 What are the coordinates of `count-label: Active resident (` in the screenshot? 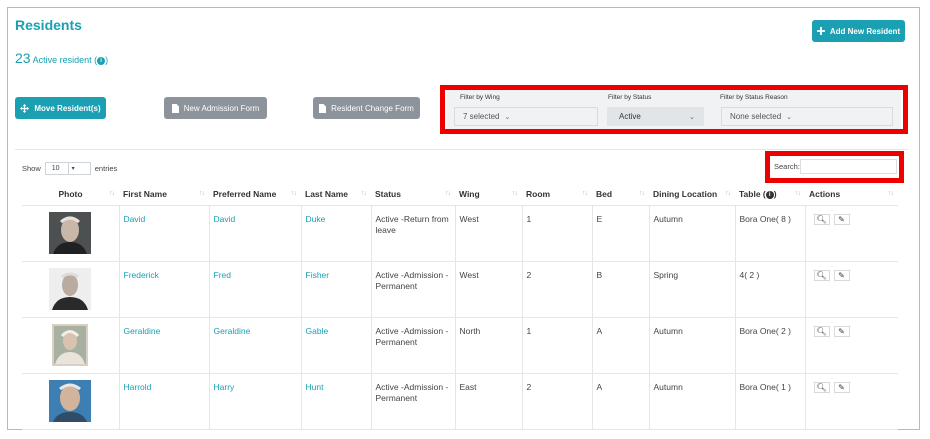 It's located at (65, 60).